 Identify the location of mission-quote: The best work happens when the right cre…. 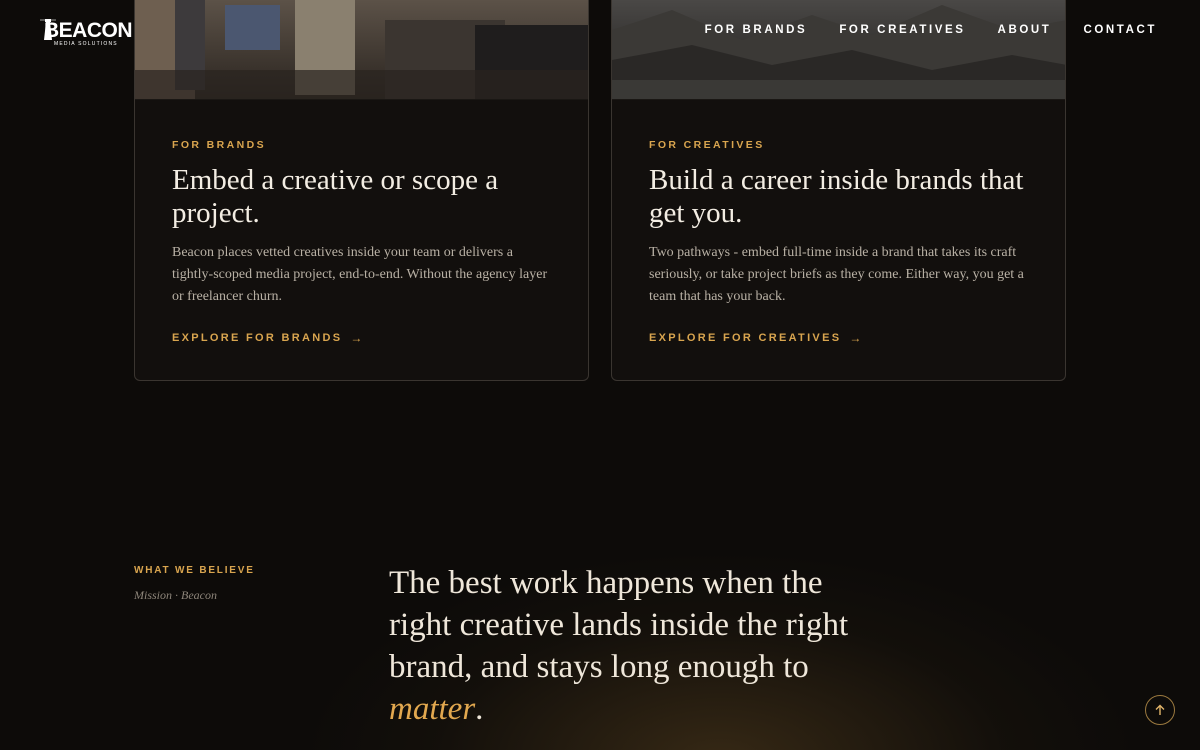
(624, 646).